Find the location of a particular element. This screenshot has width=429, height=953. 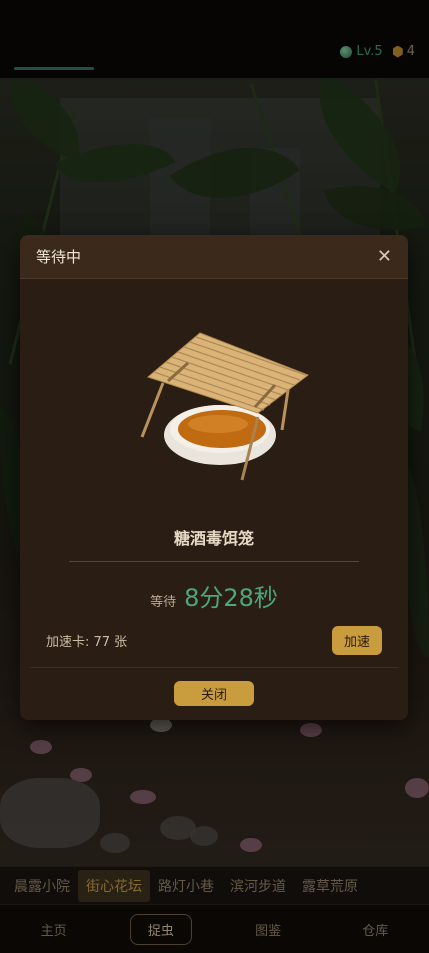

speed-up-row: 加速卡: 77 张 加速 is located at coordinates (214, 640).